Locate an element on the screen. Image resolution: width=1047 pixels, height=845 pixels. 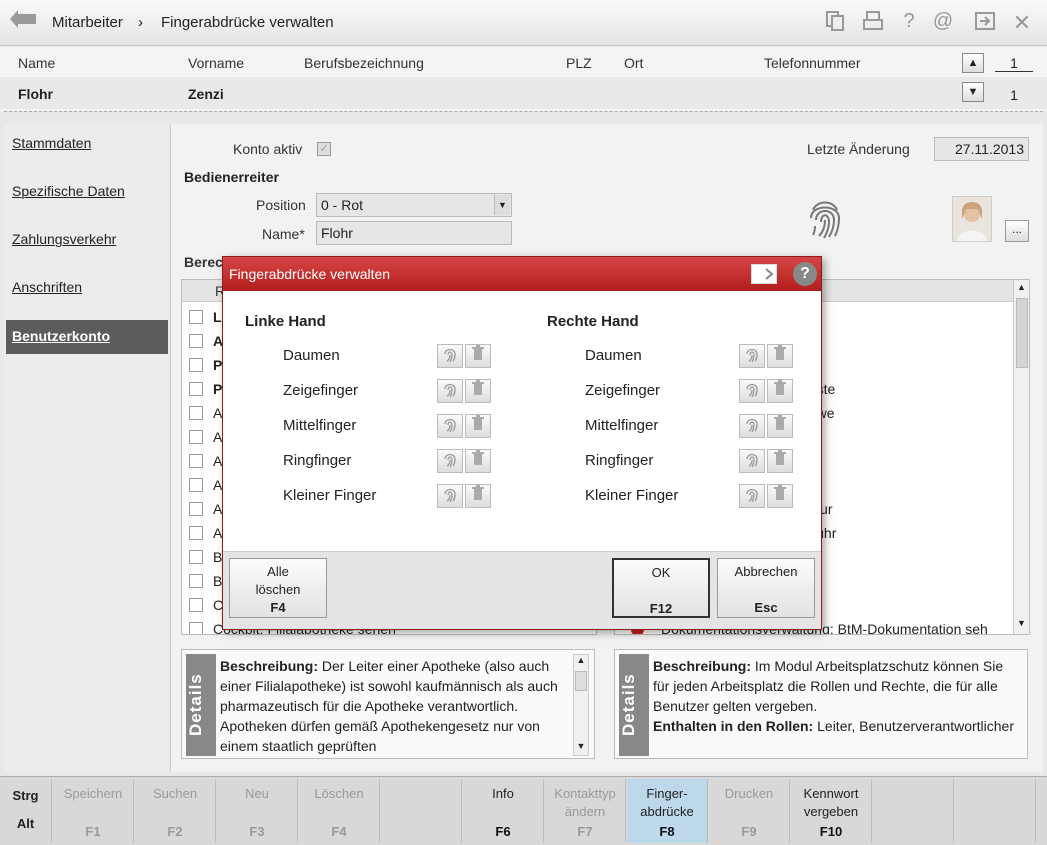
sidebar-item-stammdaten: Stammdaten is located at coordinates (51, 143).